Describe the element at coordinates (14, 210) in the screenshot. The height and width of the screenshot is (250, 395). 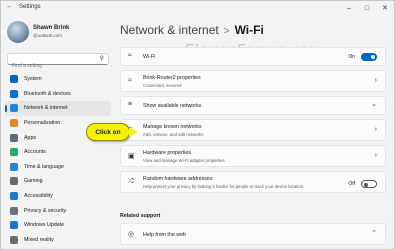
I see `shield-icon` at that location.